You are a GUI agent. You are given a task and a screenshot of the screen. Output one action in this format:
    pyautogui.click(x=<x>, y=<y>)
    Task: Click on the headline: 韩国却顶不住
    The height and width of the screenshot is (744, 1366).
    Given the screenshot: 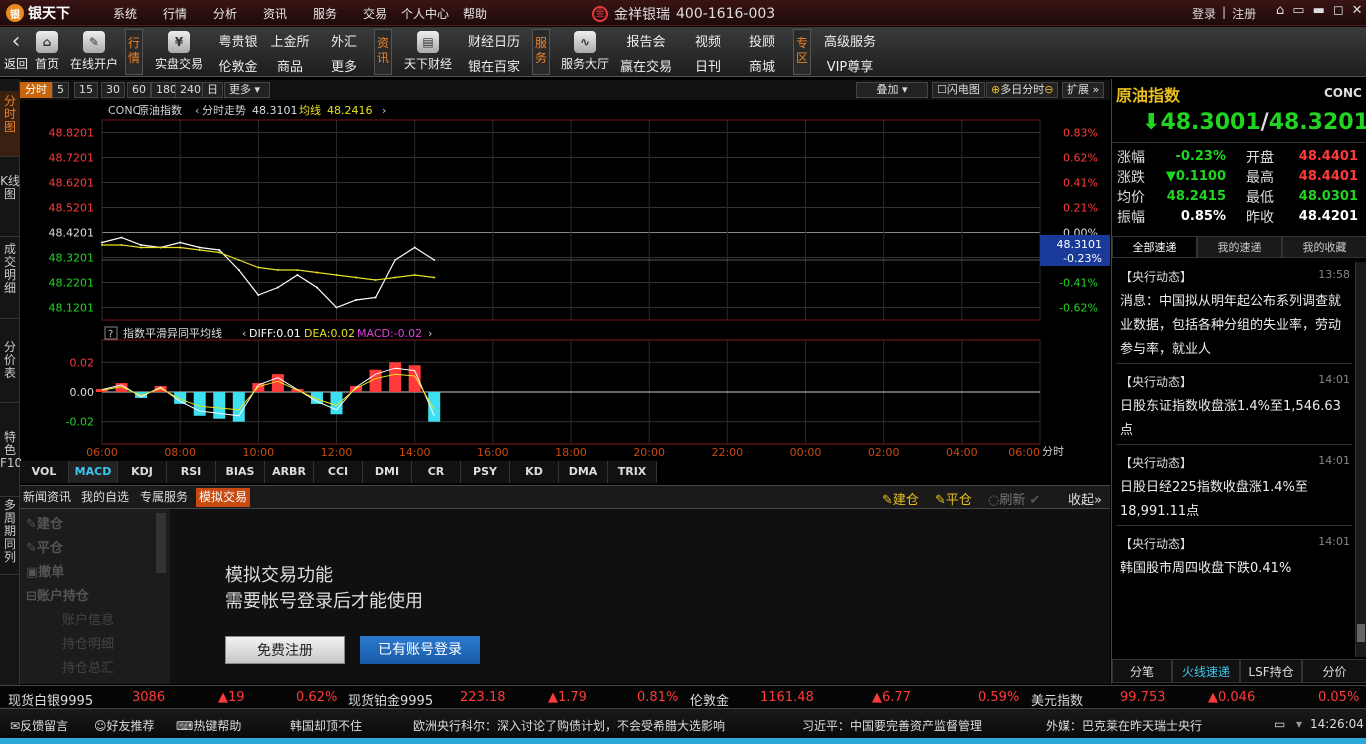 What is the action you would take?
    pyautogui.click(x=326, y=725)
    